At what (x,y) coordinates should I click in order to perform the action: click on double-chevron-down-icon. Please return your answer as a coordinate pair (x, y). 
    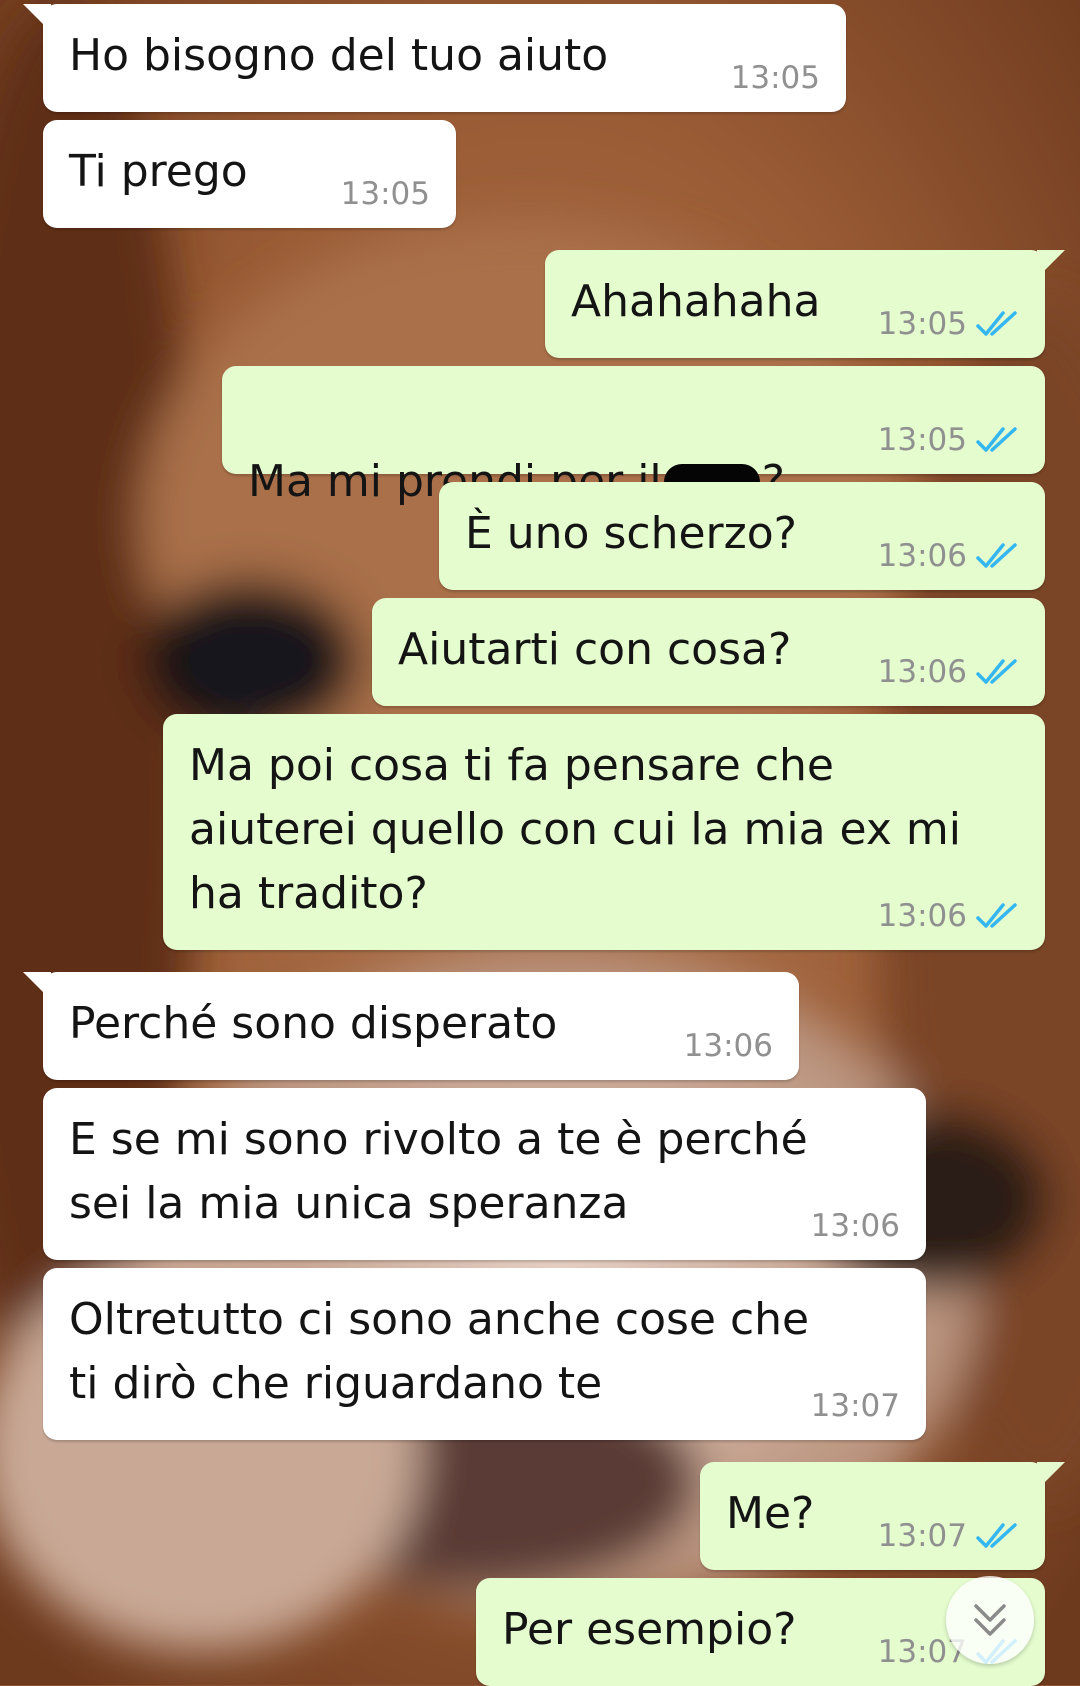
    Looking at the image, I should click on (990, 1620).